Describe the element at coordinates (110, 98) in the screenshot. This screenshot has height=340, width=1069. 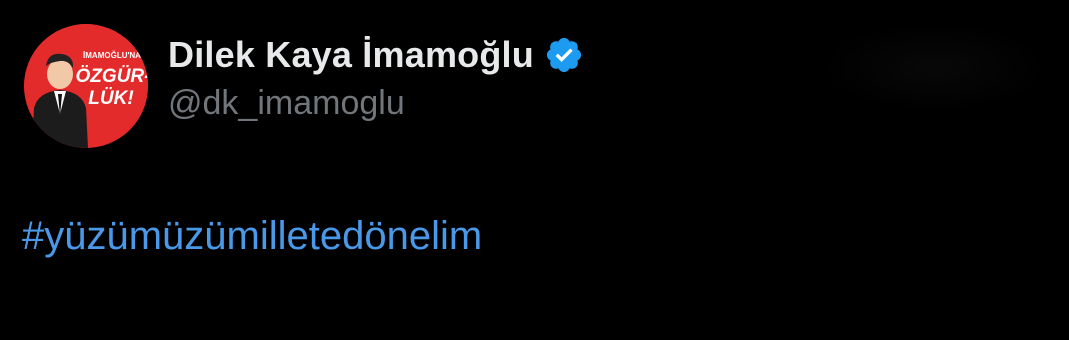
I see `avatar-text-line3: LÜK!` at that location.